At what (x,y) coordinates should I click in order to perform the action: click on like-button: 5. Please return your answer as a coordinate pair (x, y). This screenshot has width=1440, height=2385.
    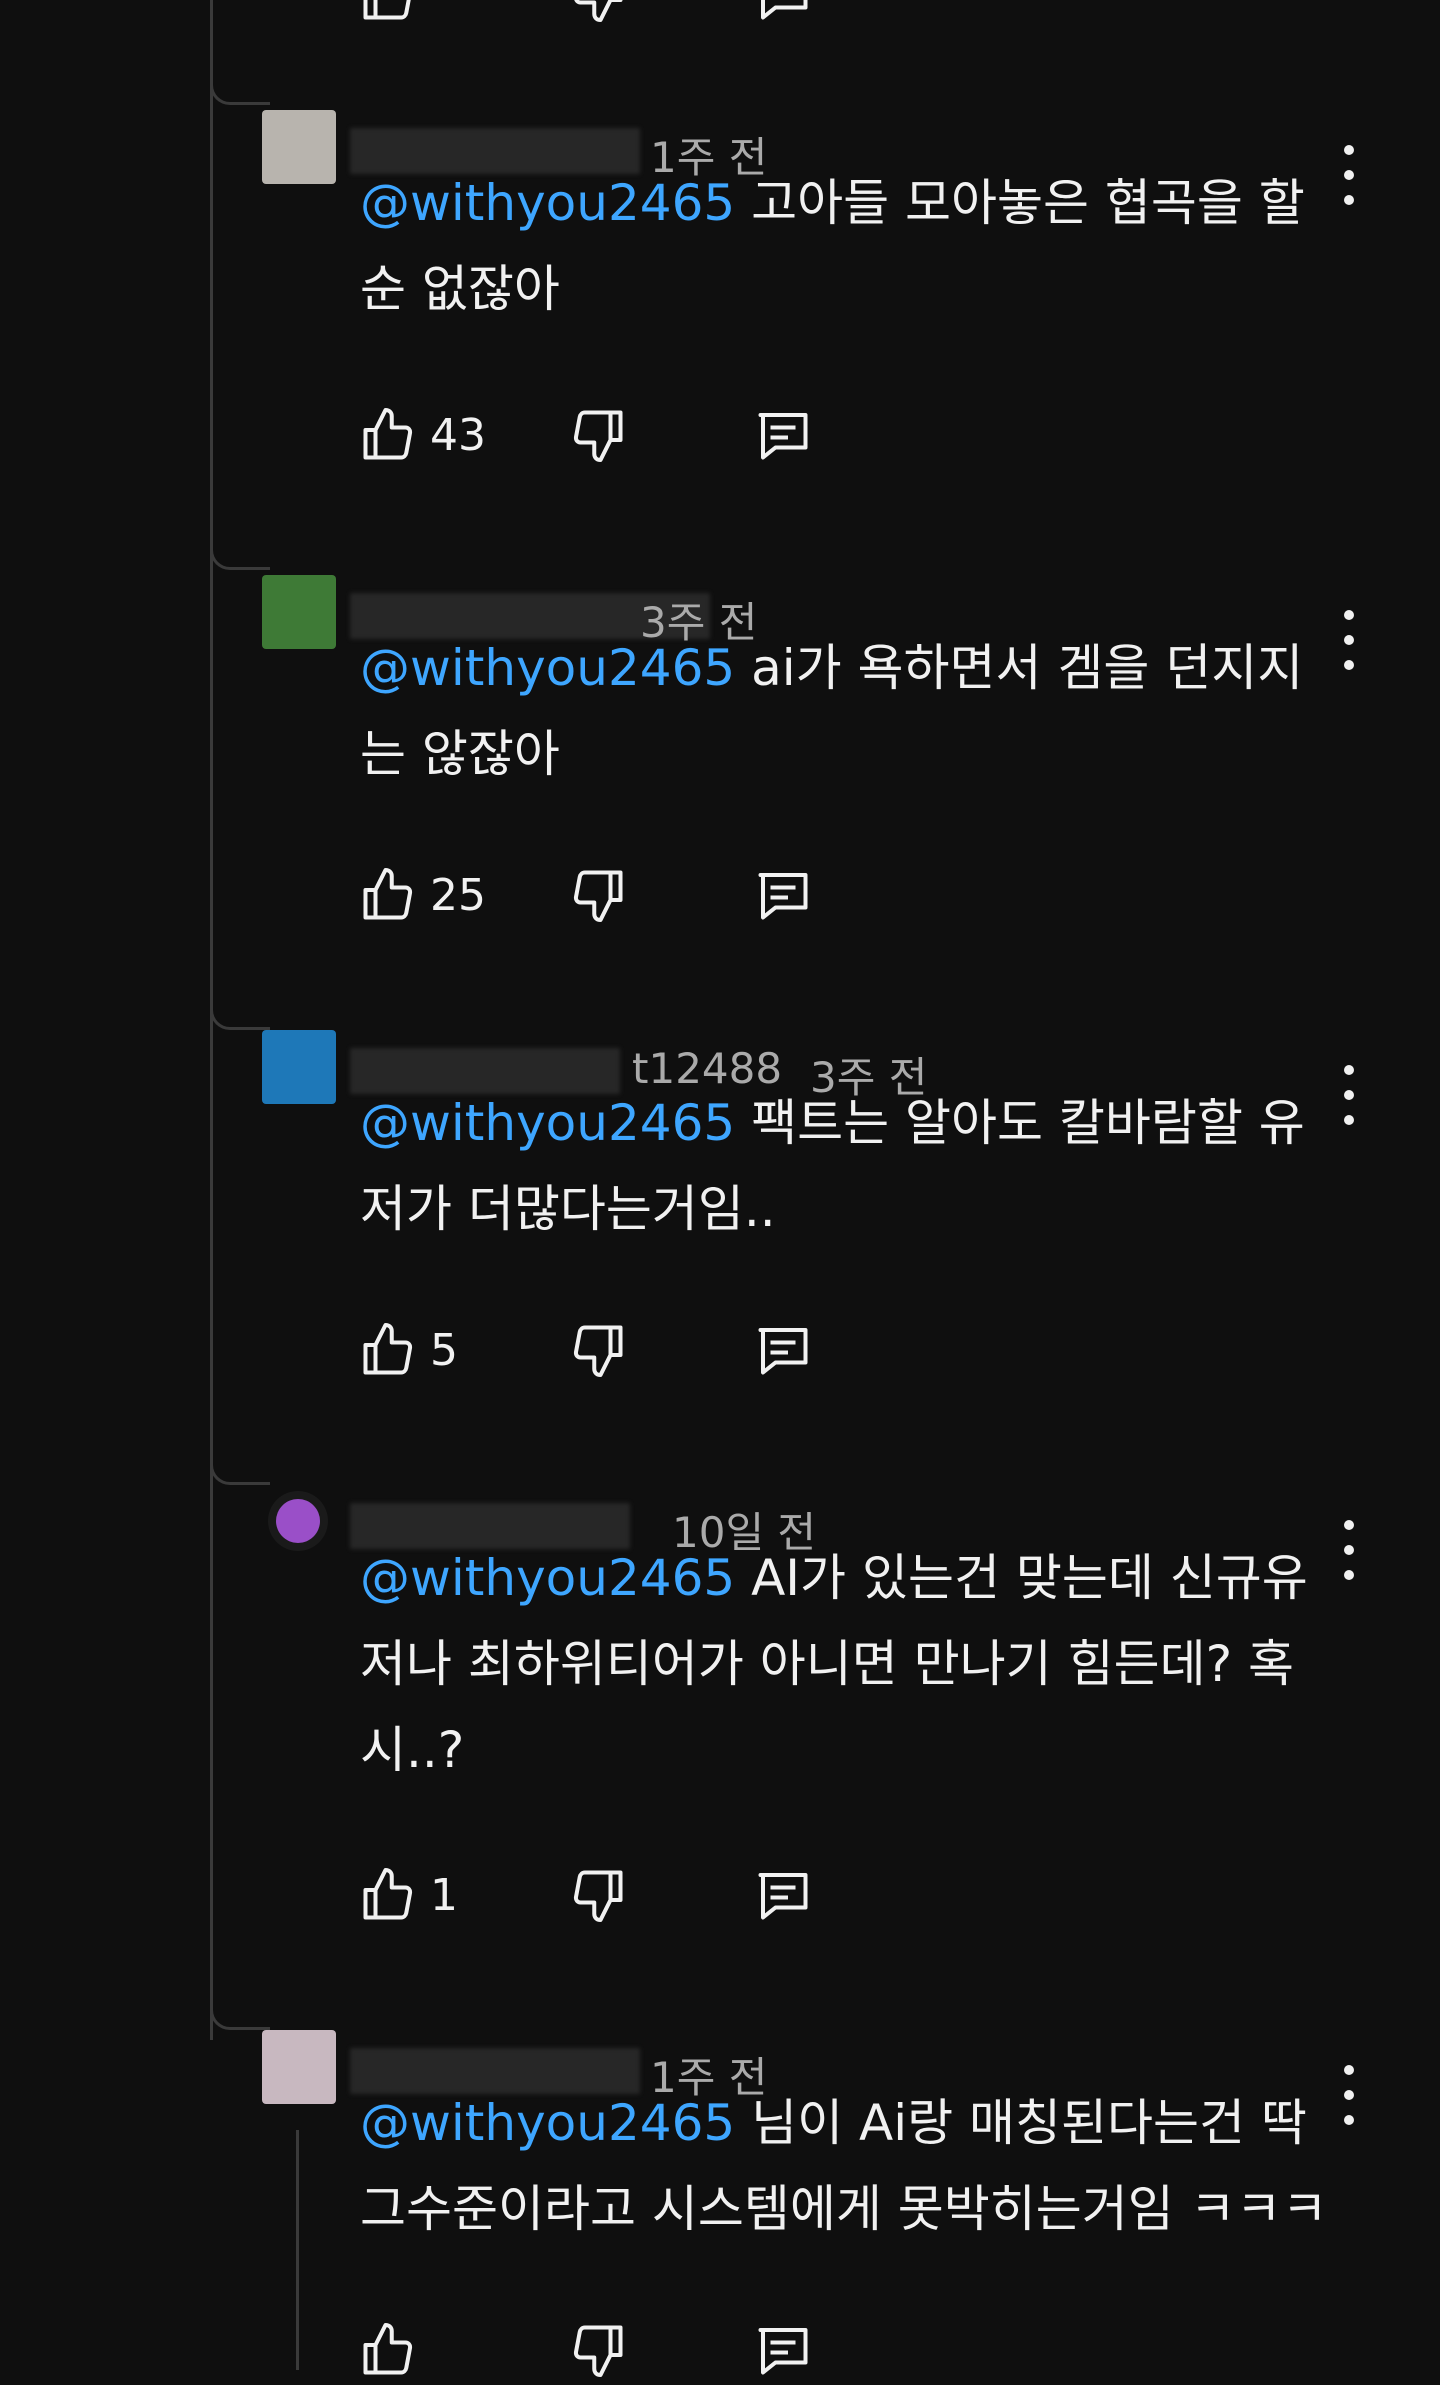
    Looking at the image, I should click on (408, 1350).